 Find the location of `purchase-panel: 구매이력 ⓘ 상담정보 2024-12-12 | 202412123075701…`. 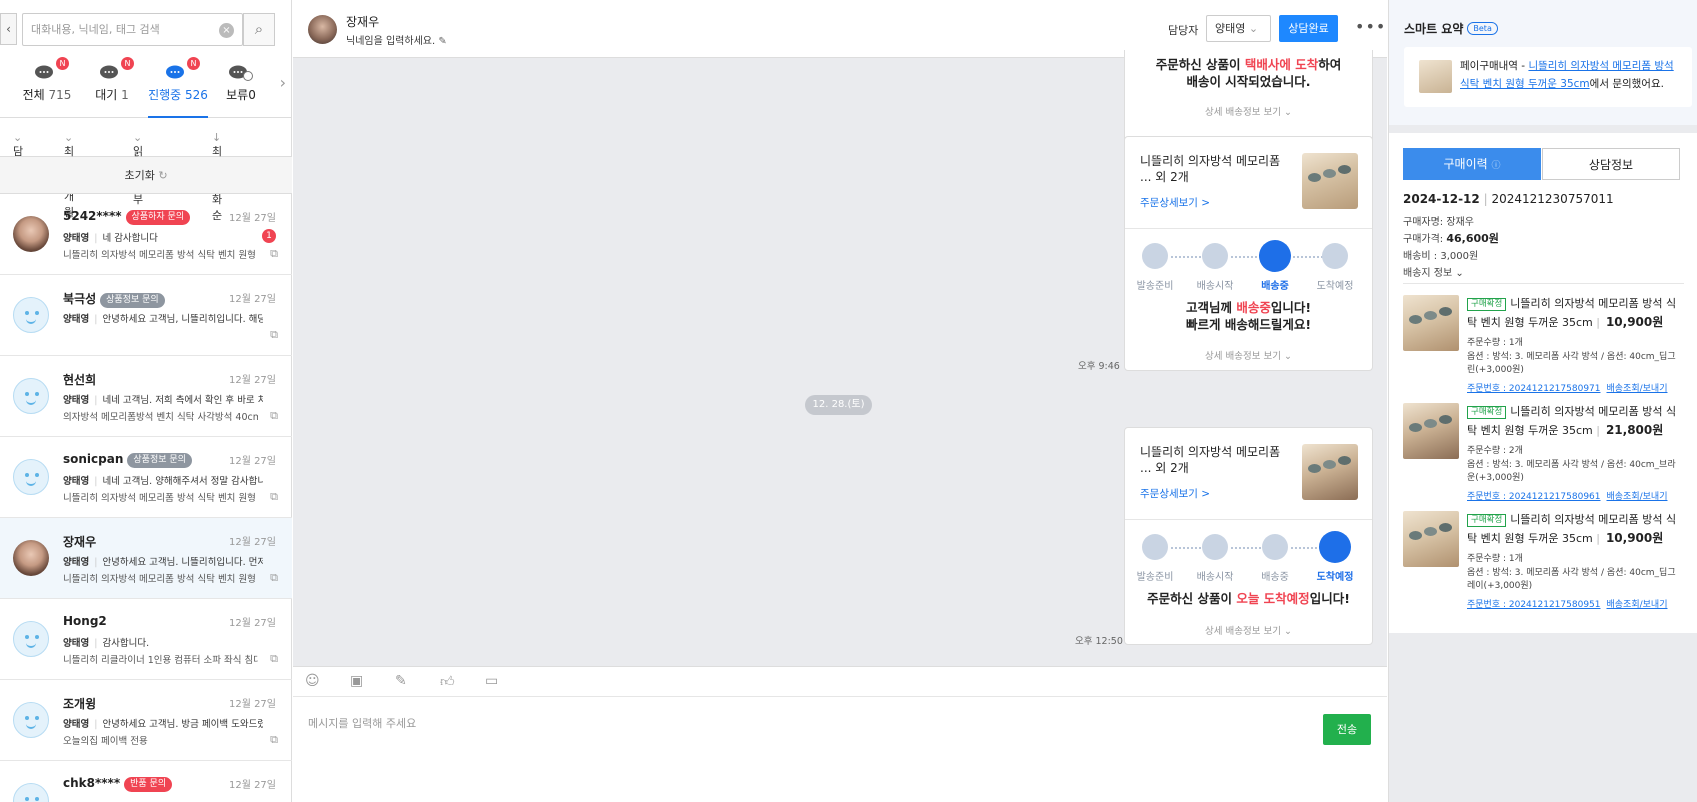

purchase-panel: 구매이력 ⓘ 상담정보 2024-12-12 | 202412123075701… is located at coordinates (1543, 383).